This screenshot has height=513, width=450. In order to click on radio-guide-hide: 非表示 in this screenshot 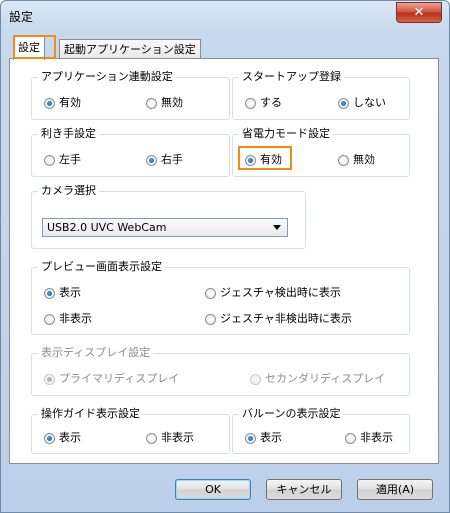, I will do `click(170, 438)`.